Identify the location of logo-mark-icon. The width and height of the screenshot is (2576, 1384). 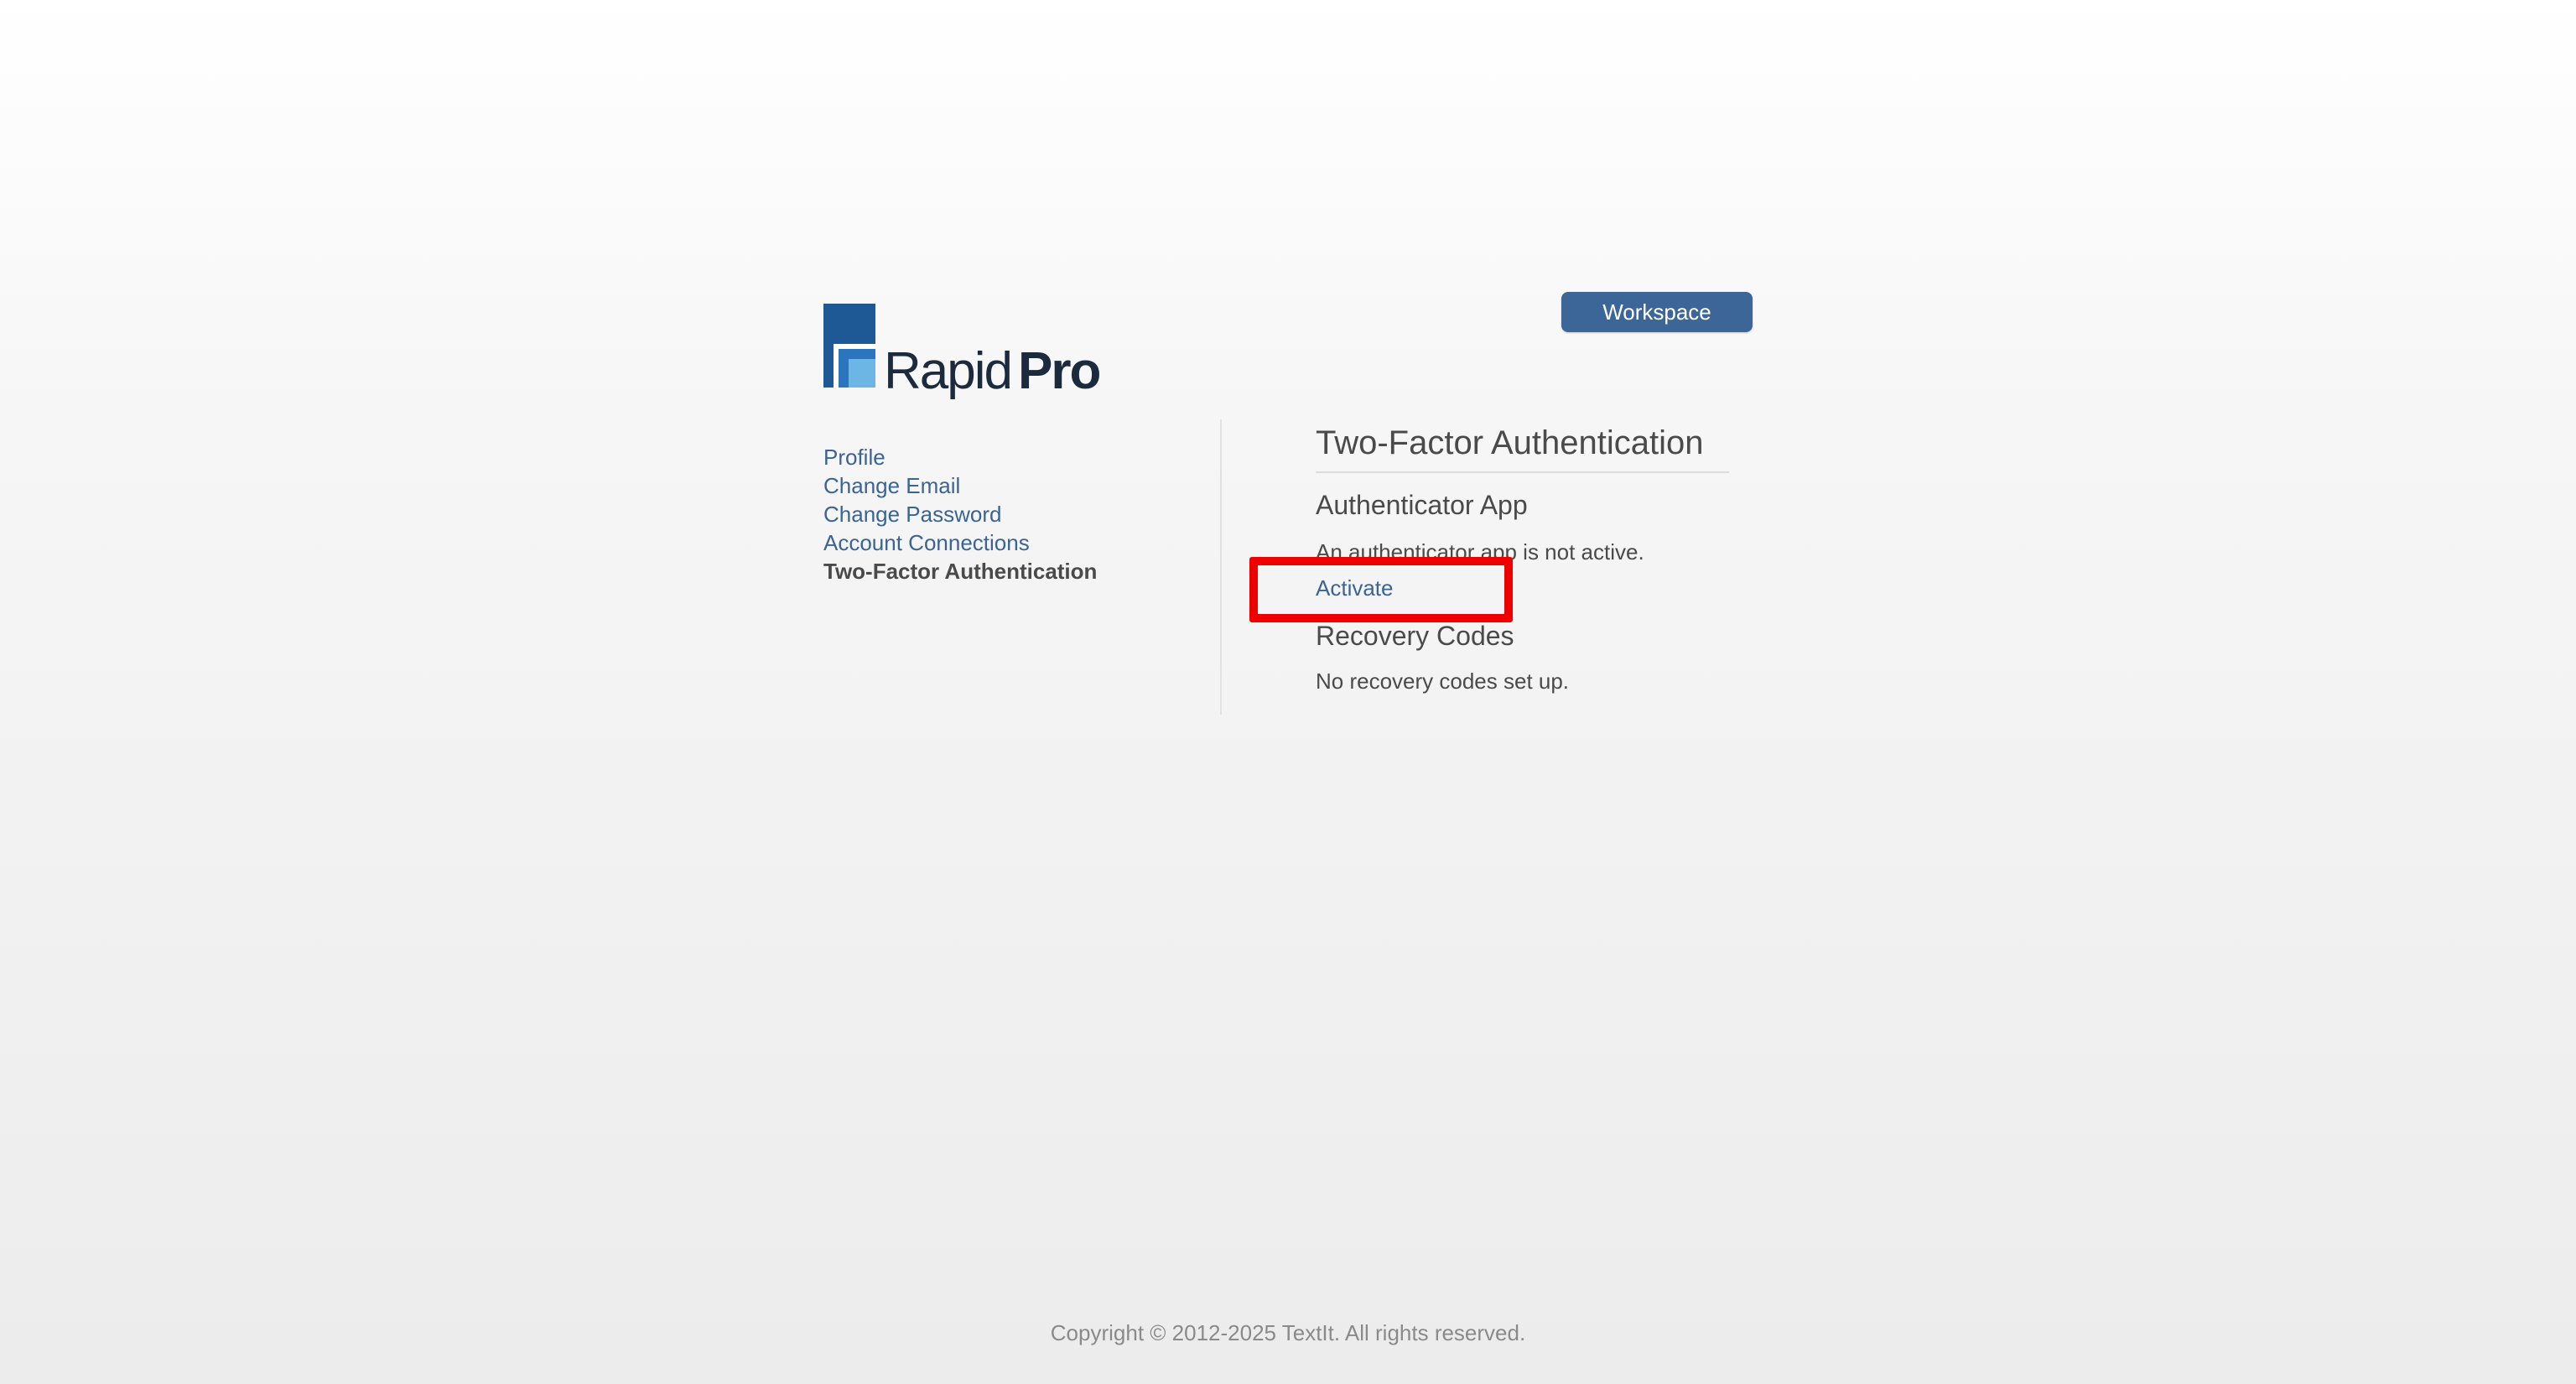
(849, 346).